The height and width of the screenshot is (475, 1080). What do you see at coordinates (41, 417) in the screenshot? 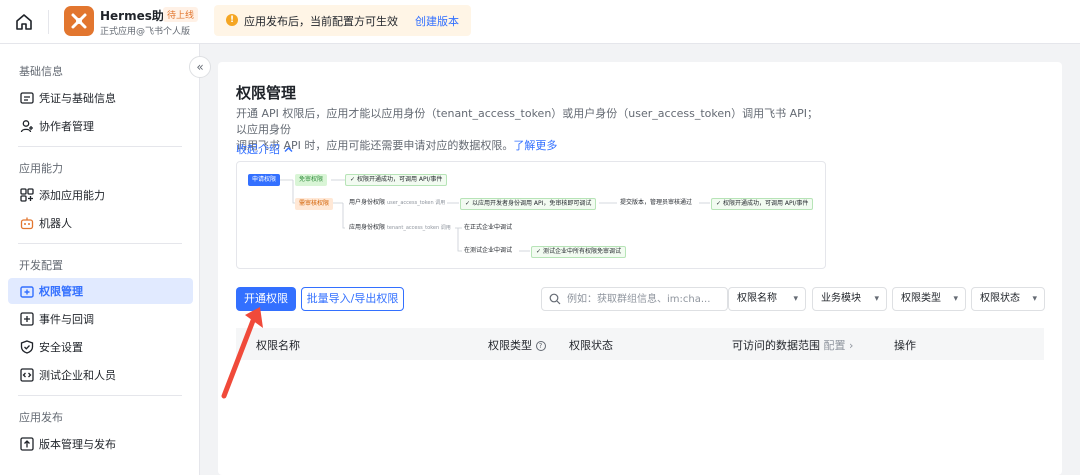
I see `section-title: 应用发布` at bounding box center [41, 417].